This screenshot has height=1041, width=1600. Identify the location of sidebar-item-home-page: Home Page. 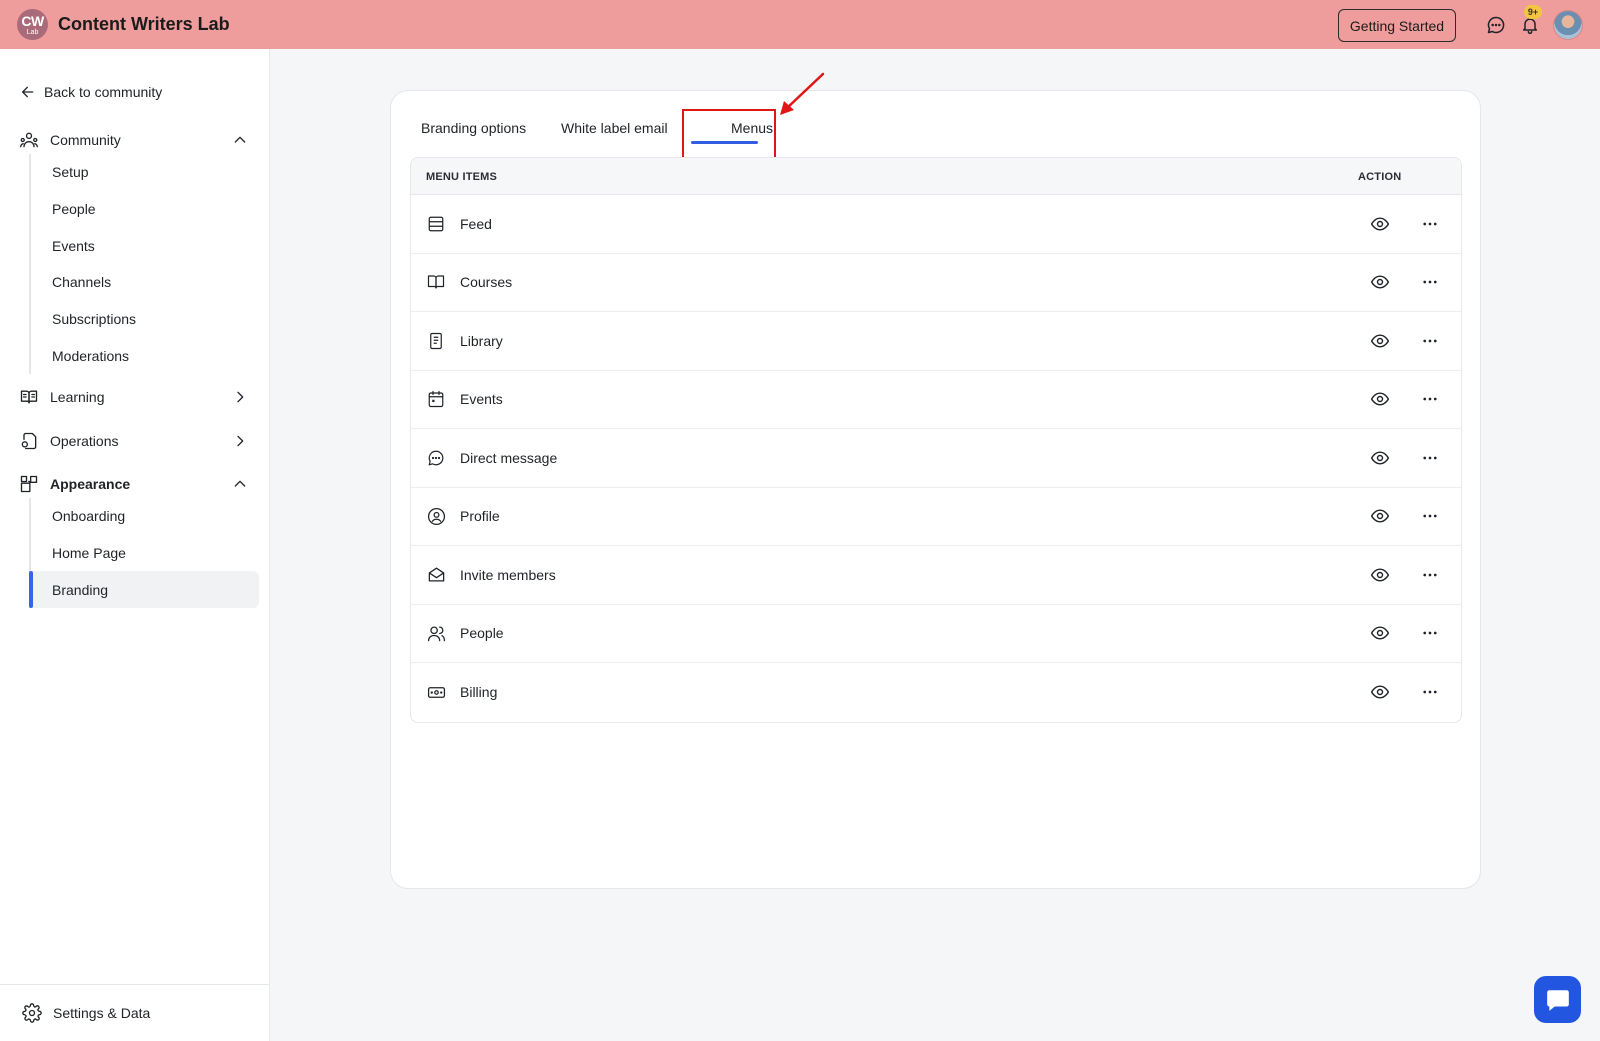
(145, 553).